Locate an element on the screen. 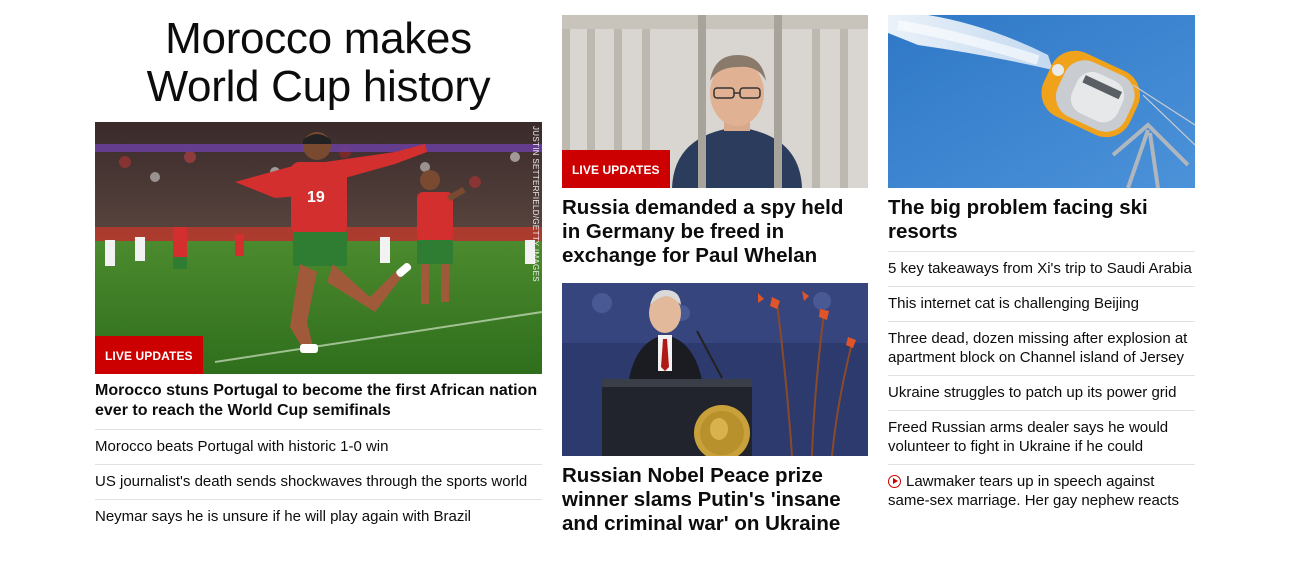 This screenshot has width=1290, height=561. hero-title: Morocco makes World Cup history is located at coordinates (318, 55).